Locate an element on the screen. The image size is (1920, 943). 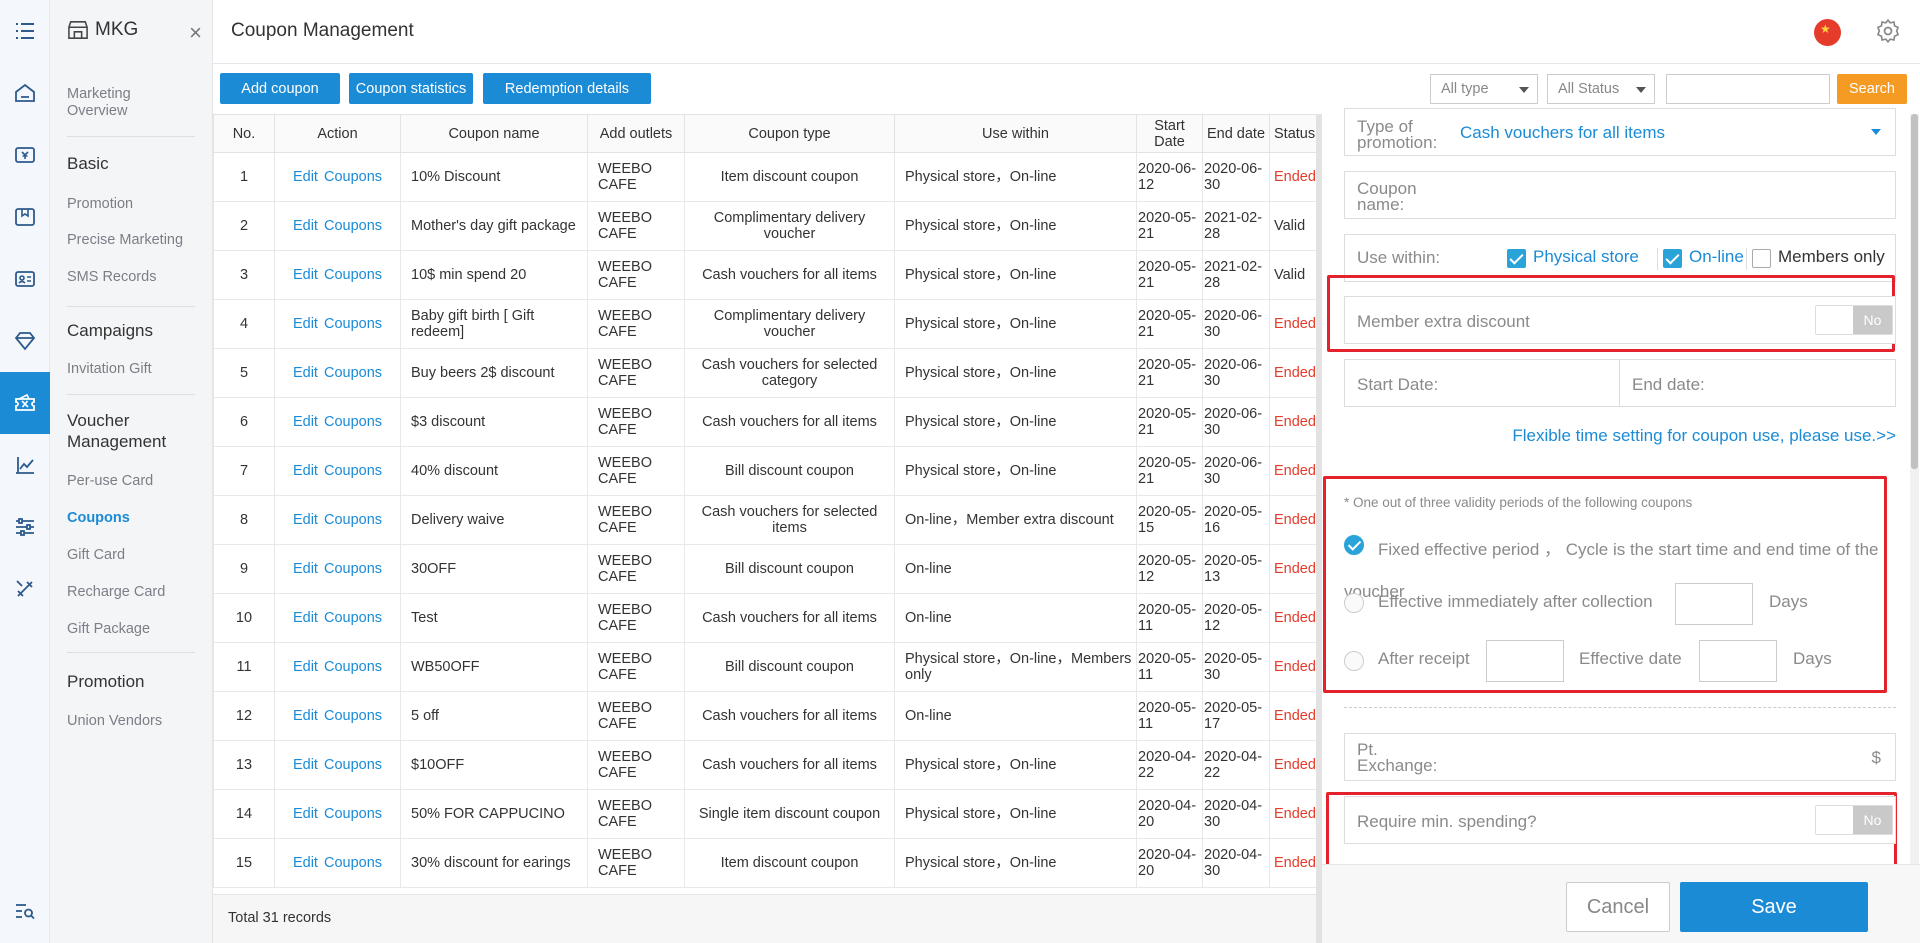
cancel-button: Cancel is located at coordinates (1618, 907).